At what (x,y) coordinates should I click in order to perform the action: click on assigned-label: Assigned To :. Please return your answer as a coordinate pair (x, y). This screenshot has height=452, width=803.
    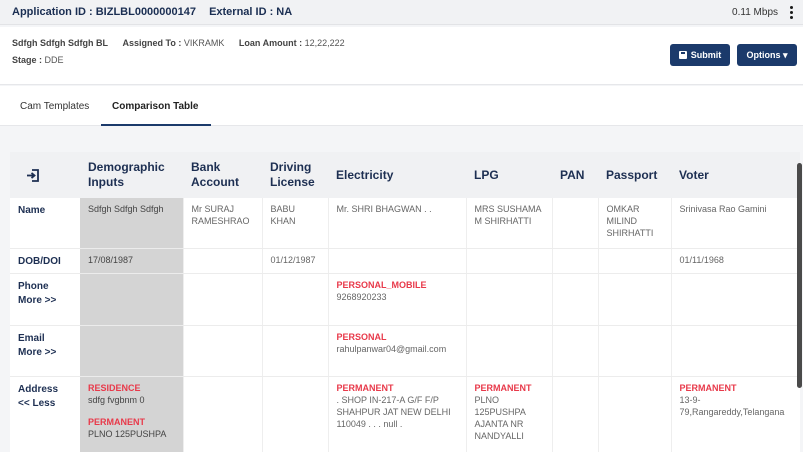
    Looking at the image, I should click on (152, 43).